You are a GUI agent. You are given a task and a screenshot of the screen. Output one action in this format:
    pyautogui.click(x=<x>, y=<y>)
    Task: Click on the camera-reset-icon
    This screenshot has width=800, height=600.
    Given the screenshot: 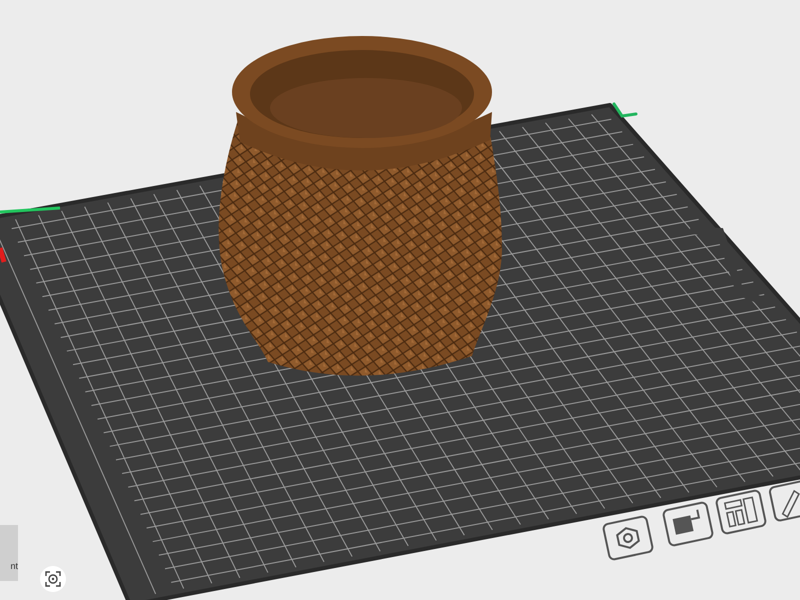 What is the action you would take?
    pyautogui.click(x=53, y=579)
    